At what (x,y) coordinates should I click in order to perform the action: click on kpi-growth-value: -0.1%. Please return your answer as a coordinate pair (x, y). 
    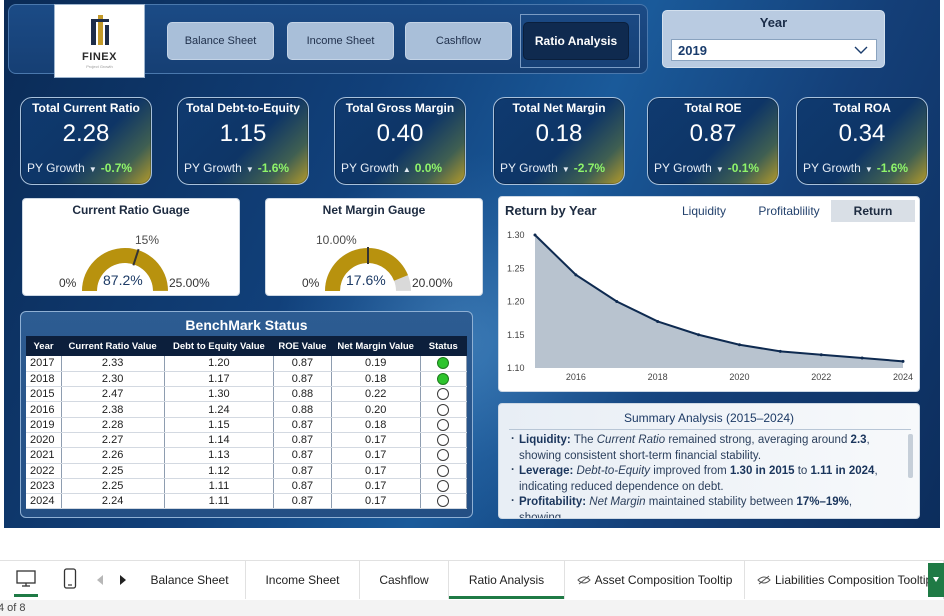
    Looking at the image, I should click on (743, 168).